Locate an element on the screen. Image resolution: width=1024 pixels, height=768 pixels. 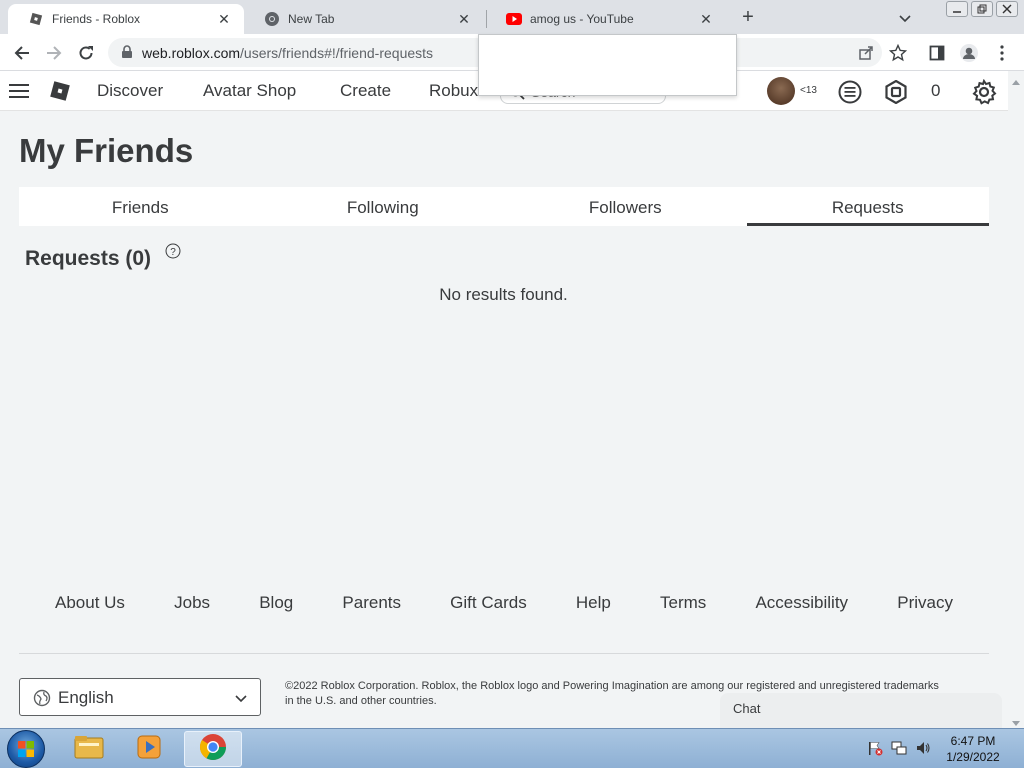
tab-title: Friends - Roblox is located at coordinates (96, 19).